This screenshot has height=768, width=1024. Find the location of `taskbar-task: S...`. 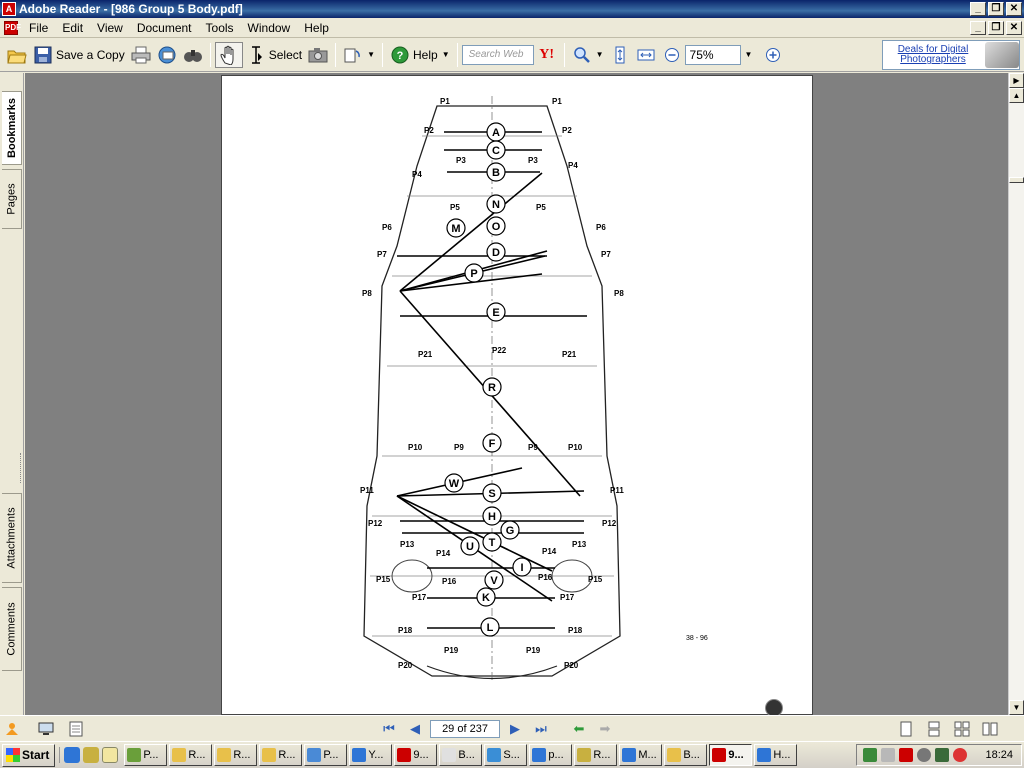

taskbar-task: S... is located at coordinates (506, 755).